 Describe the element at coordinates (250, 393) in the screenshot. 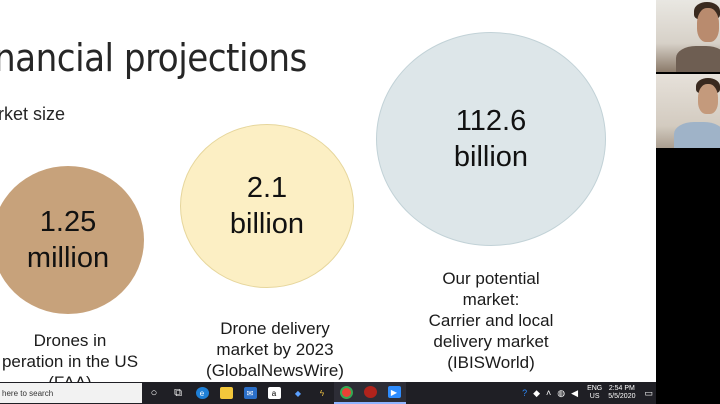

I see `mail-icon: ✉` at that location.